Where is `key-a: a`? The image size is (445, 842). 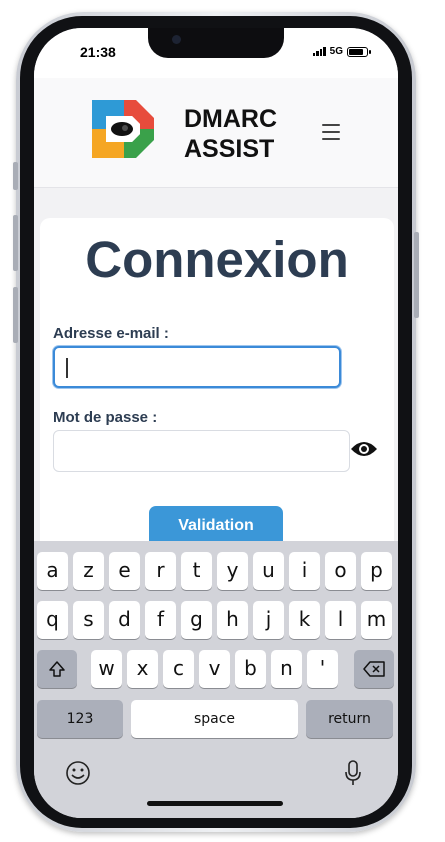 key-a: a is located at coordinates (52, 571).